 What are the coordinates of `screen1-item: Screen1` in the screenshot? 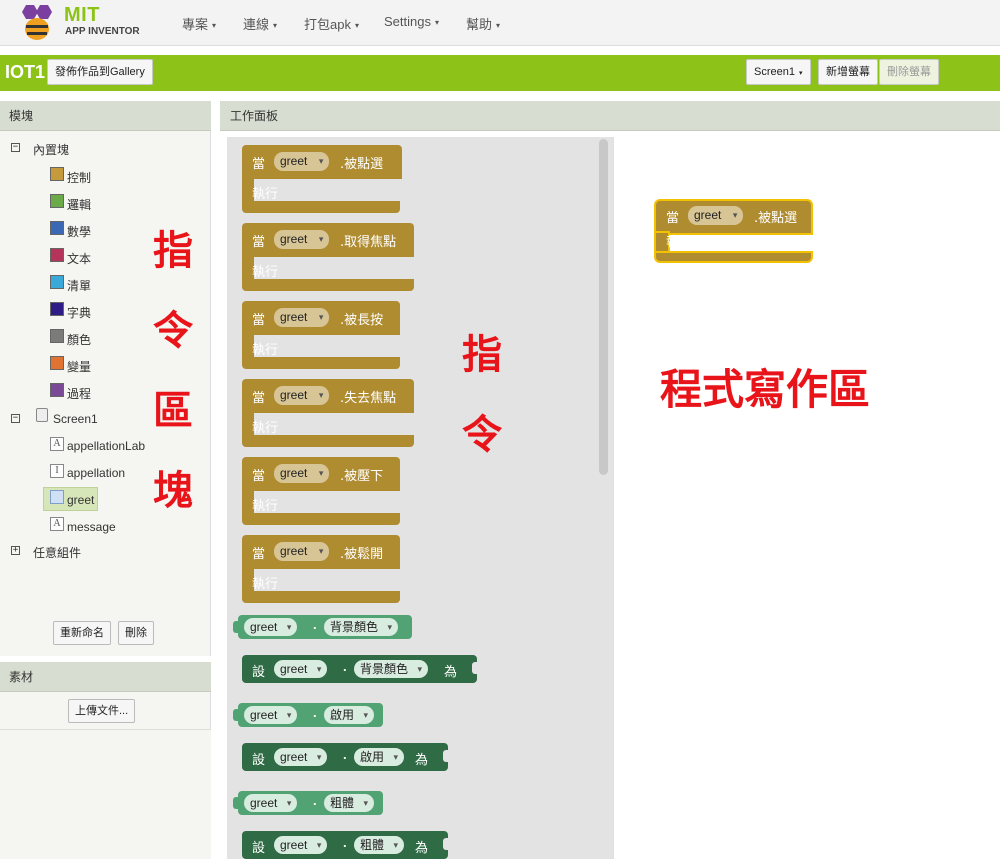 It's located at (75, 419).